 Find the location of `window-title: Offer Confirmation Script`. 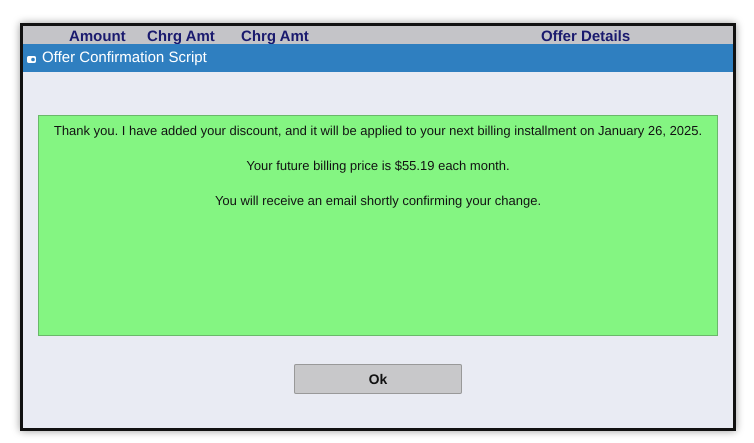

window-title: Offer Confirmation Script is located at coordinates (124, 58).